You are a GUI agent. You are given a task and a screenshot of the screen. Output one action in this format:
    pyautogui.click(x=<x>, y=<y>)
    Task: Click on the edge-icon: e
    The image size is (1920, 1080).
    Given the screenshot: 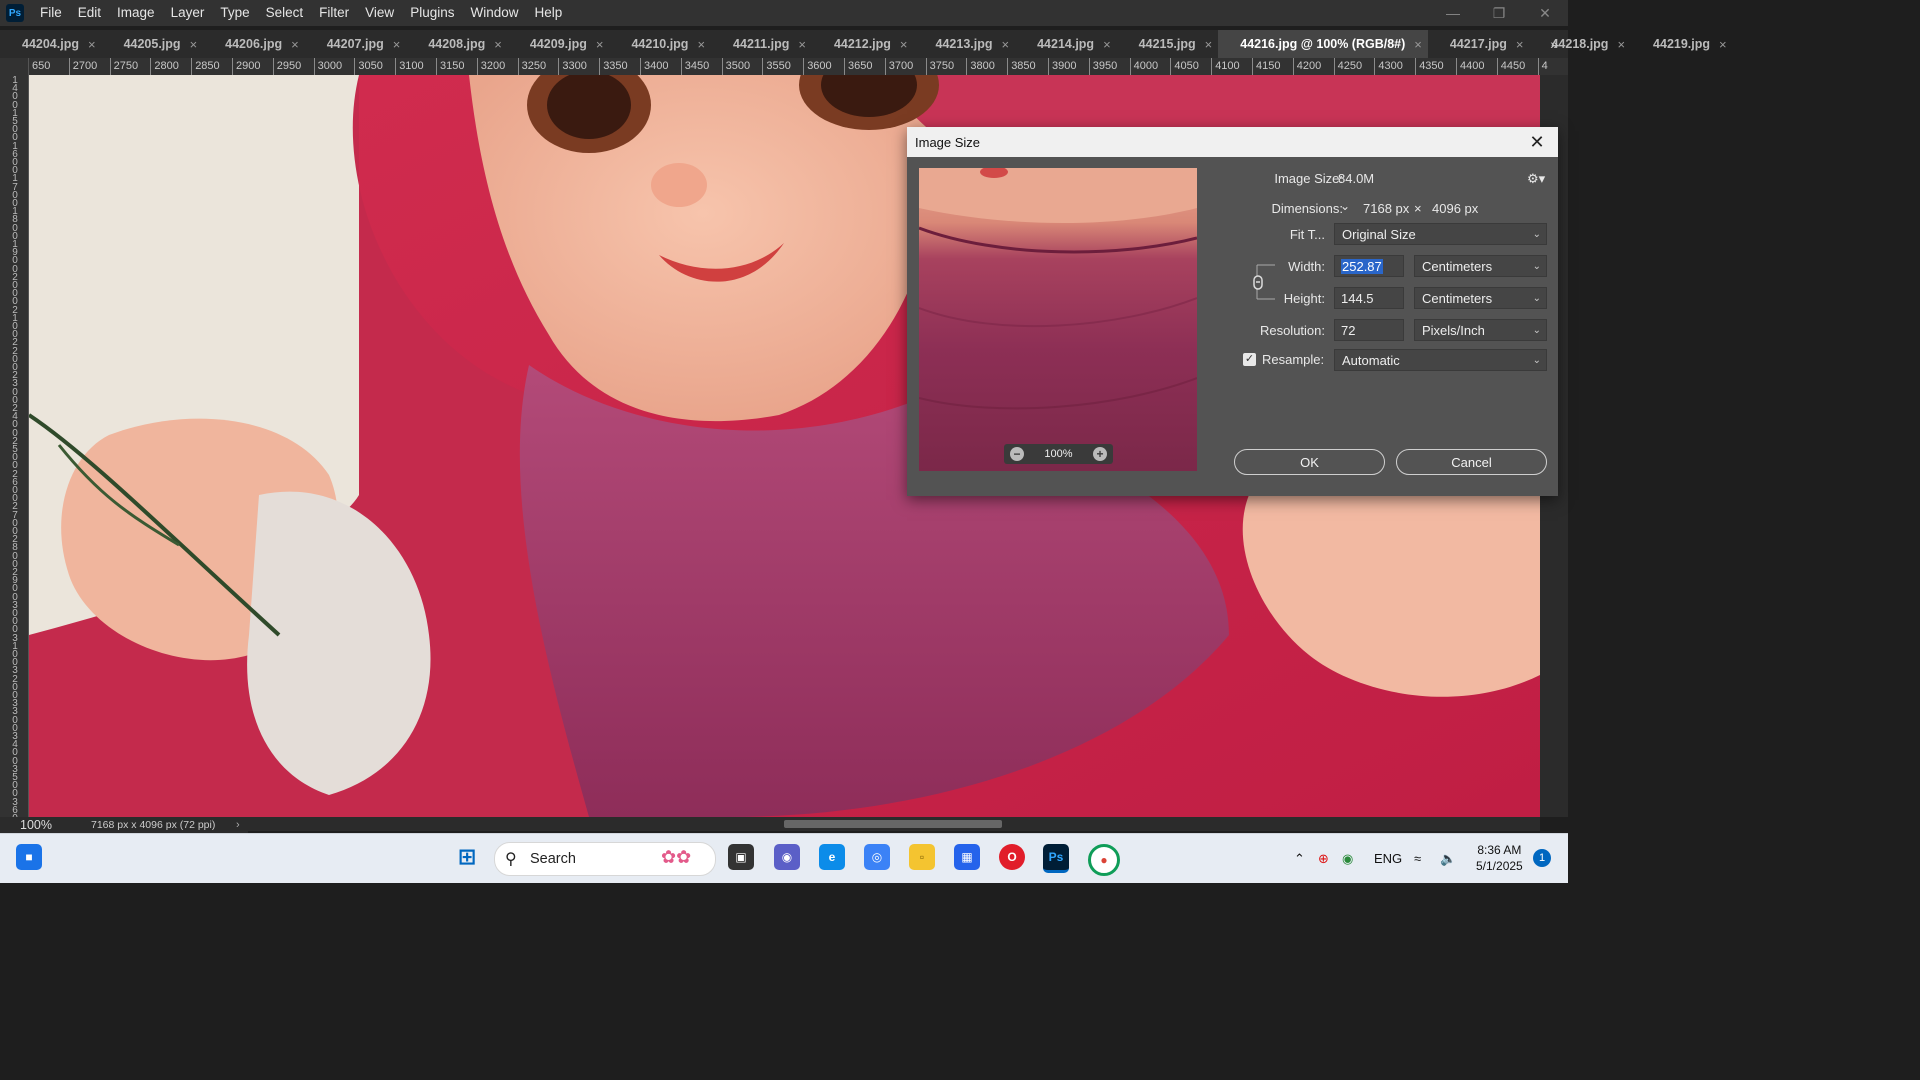 What is the action you would take?
    pyautogui.click(x=832, y=857)
    